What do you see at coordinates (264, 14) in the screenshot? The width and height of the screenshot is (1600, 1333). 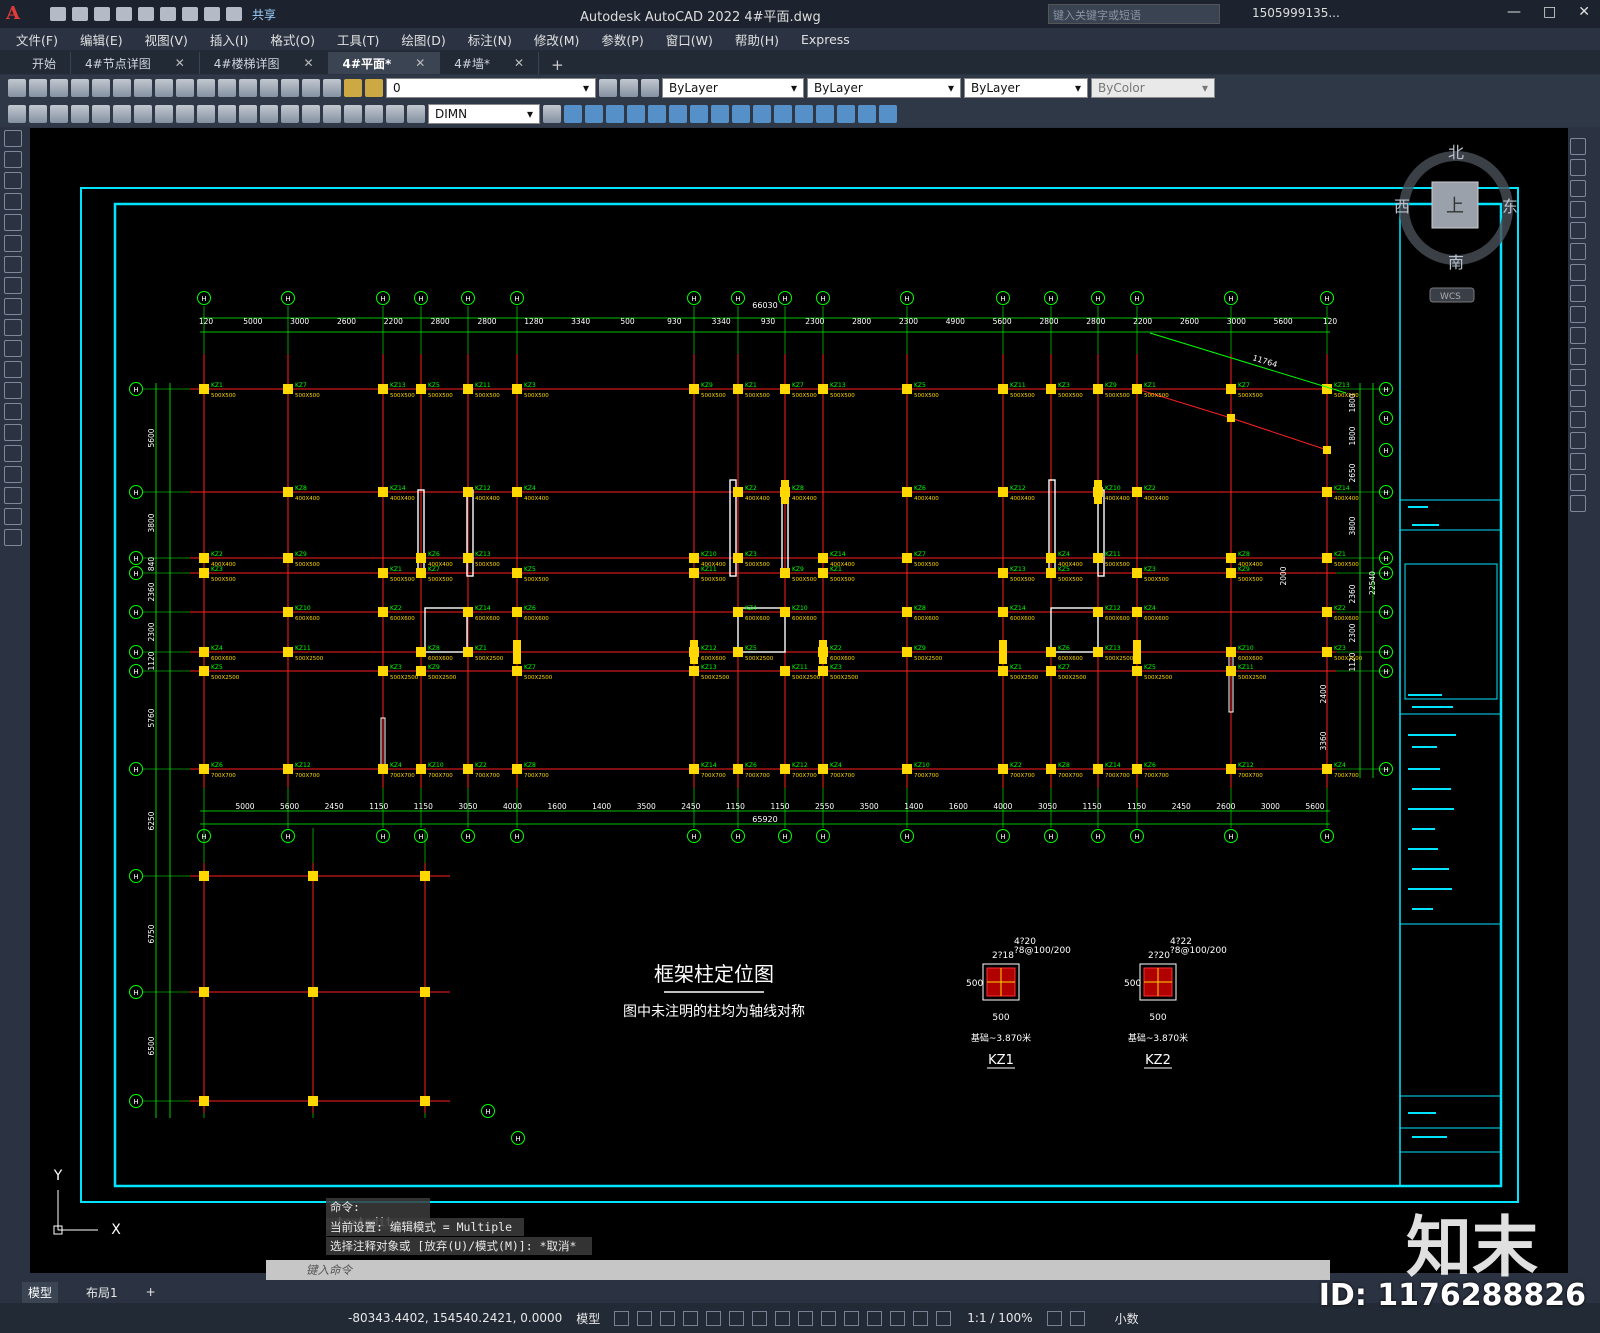 I see `share-button: 共享` at bounding box center [264, 14].